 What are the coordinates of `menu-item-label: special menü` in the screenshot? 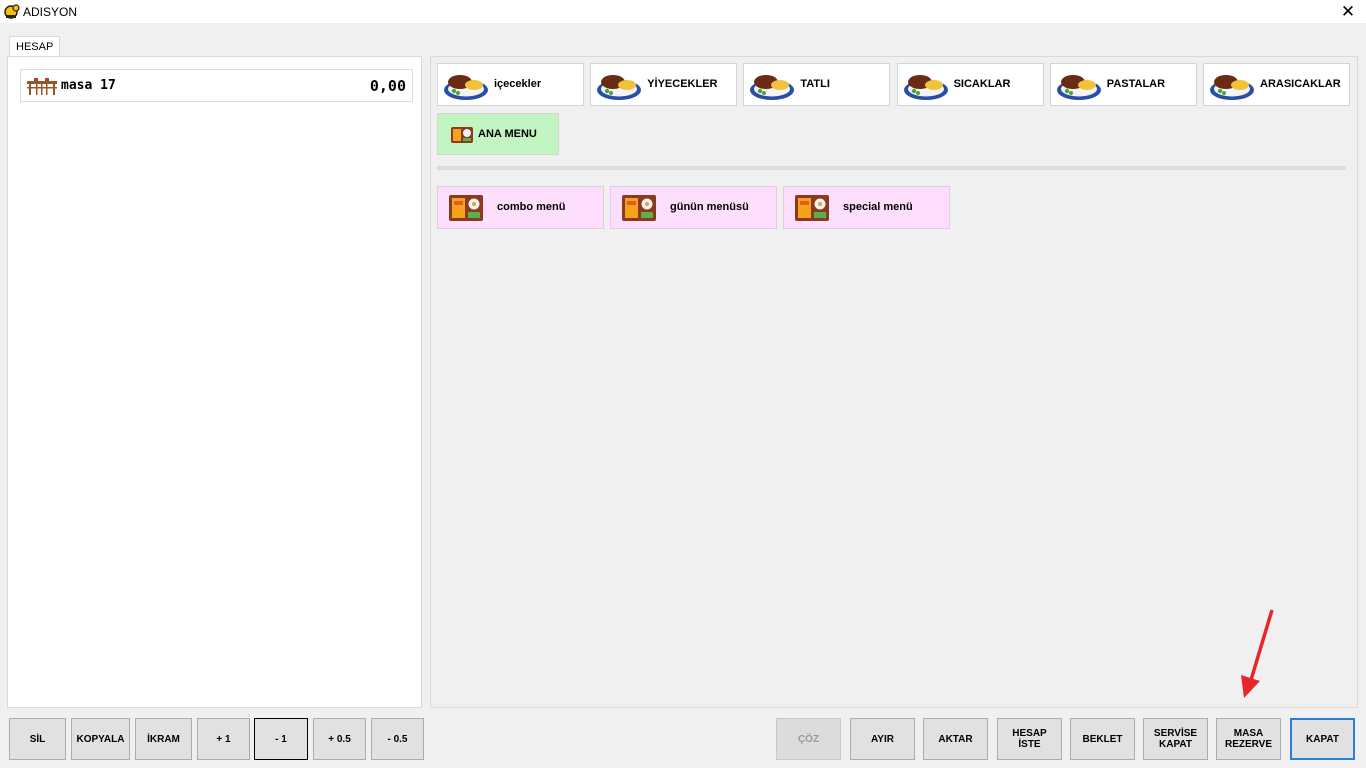 It's located at (878, 207).